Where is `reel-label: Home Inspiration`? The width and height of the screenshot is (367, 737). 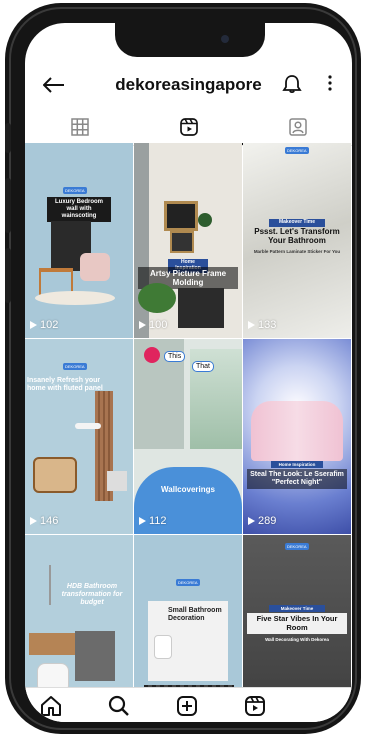 reel-label: Home Inspiration is located at coordinates (297, 465).